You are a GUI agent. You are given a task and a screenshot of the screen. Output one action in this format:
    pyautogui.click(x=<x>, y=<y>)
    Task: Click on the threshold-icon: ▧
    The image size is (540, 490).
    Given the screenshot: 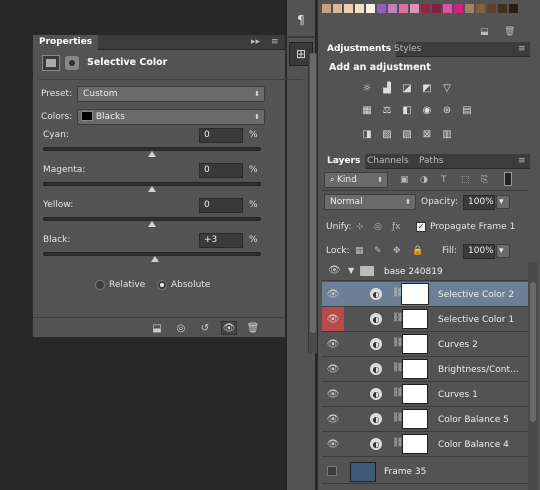 What is the action you would take?
    pyautogui.click(x=407, y=134)
    